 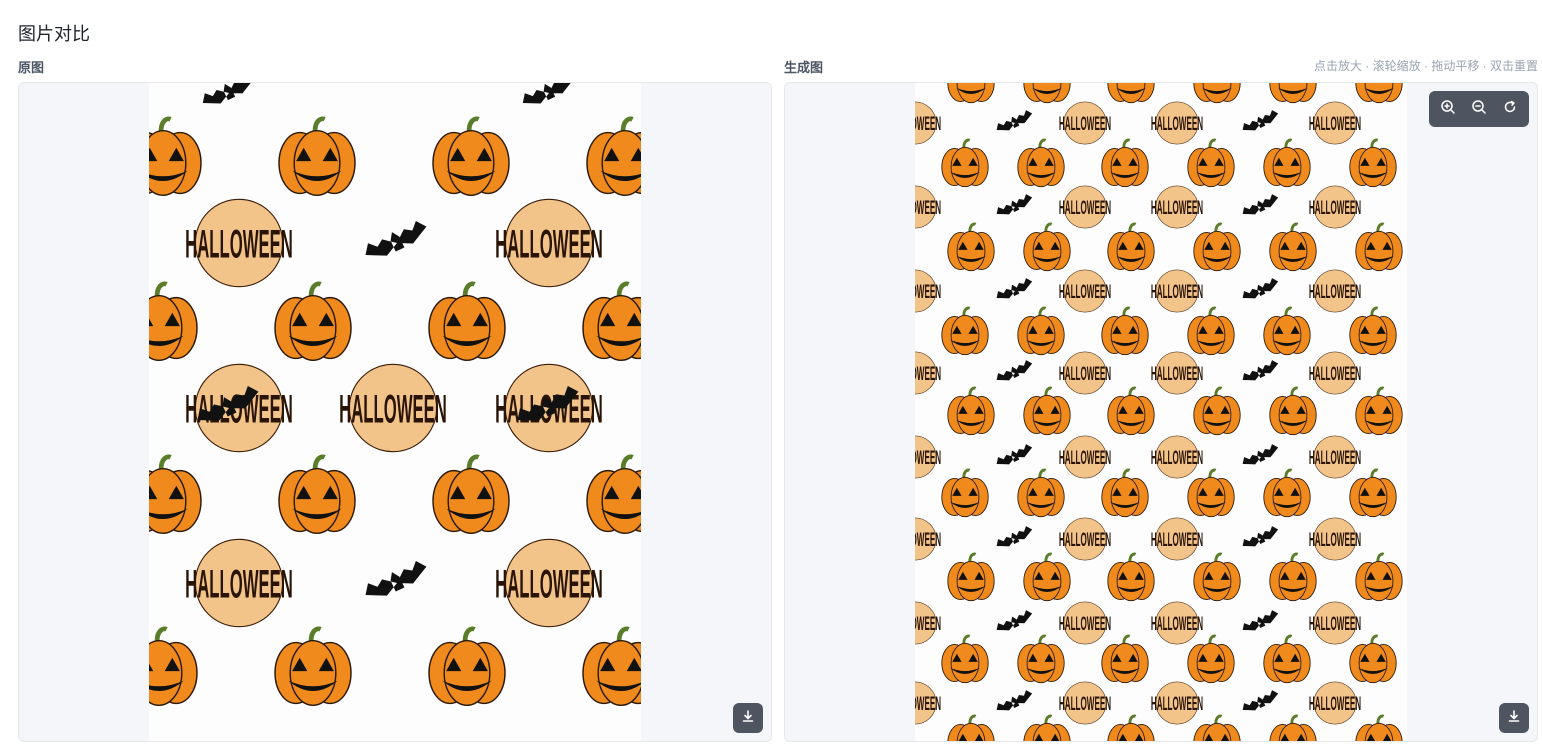 I want to click on download-generated-button, so click(x=1514, y=718).